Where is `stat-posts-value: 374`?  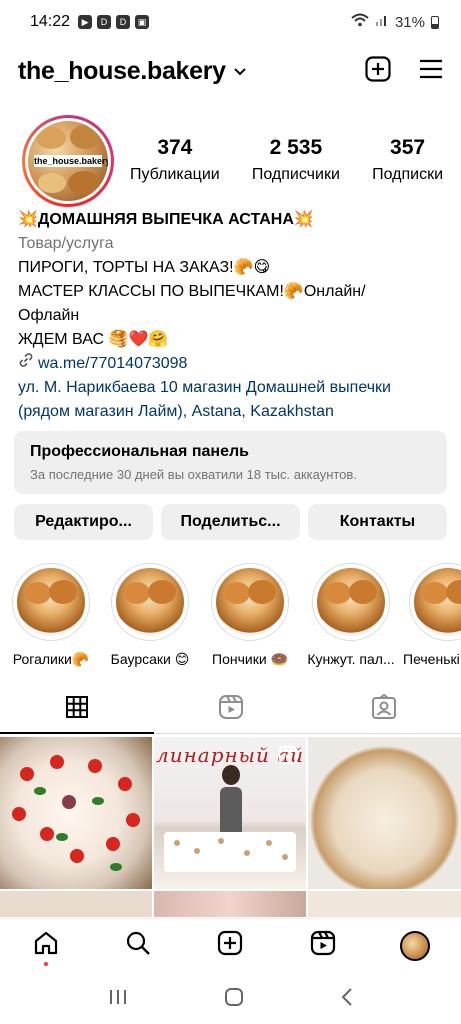
stat-posts-value: 374 is located at coordinates (175, 147).